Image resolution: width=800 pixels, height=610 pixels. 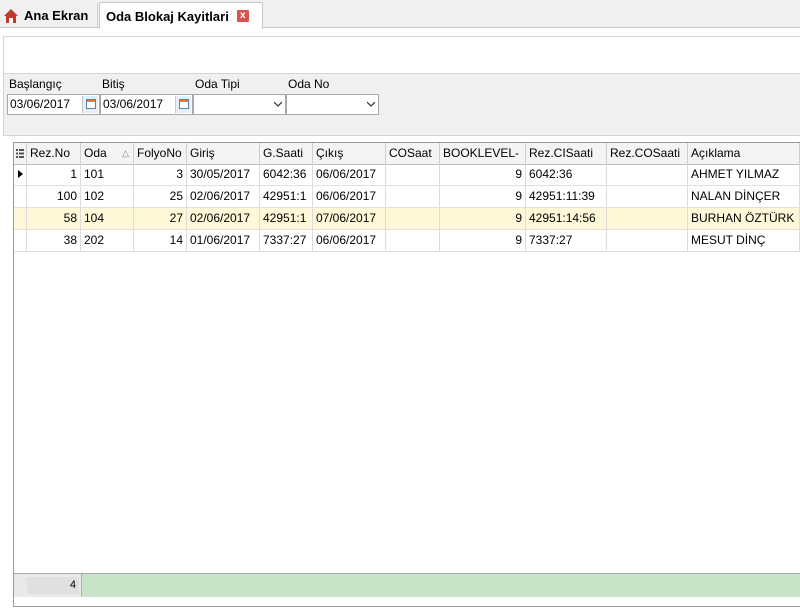 I want to click on grid-footer: 4, so click(x=407, y=585).